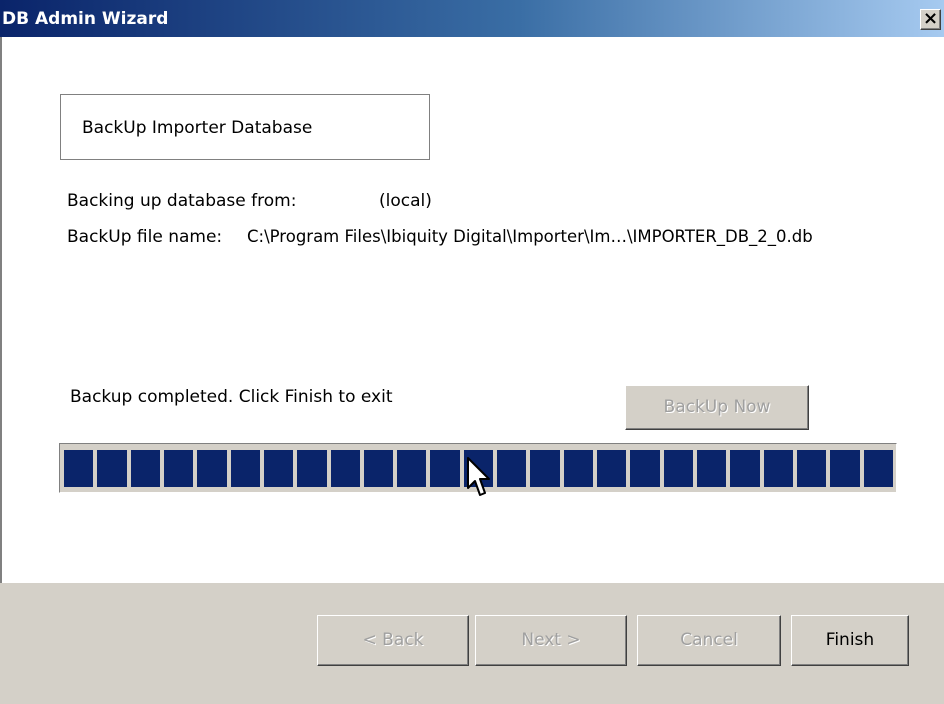  I want to click on finish-button: Finish, so click(850, 640).